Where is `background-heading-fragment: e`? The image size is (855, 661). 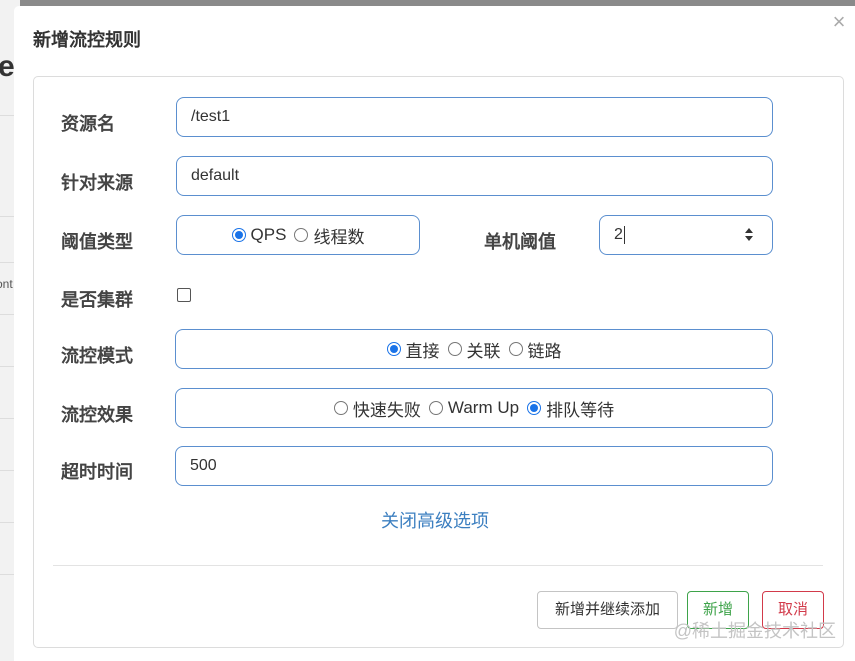 background-heading-fragment: e is located at coordinates (7, 66).